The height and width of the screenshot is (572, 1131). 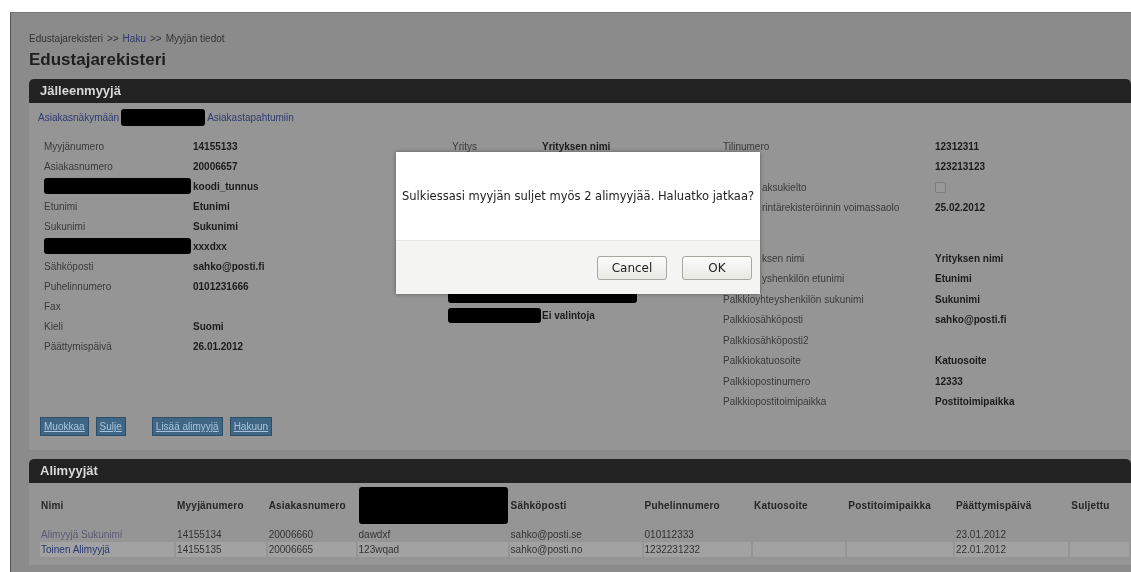 What do you see at coordinates (682, 505) in the screenshot?
I see `column-header: Puhelinnumero` at bounding box center [682, 505].